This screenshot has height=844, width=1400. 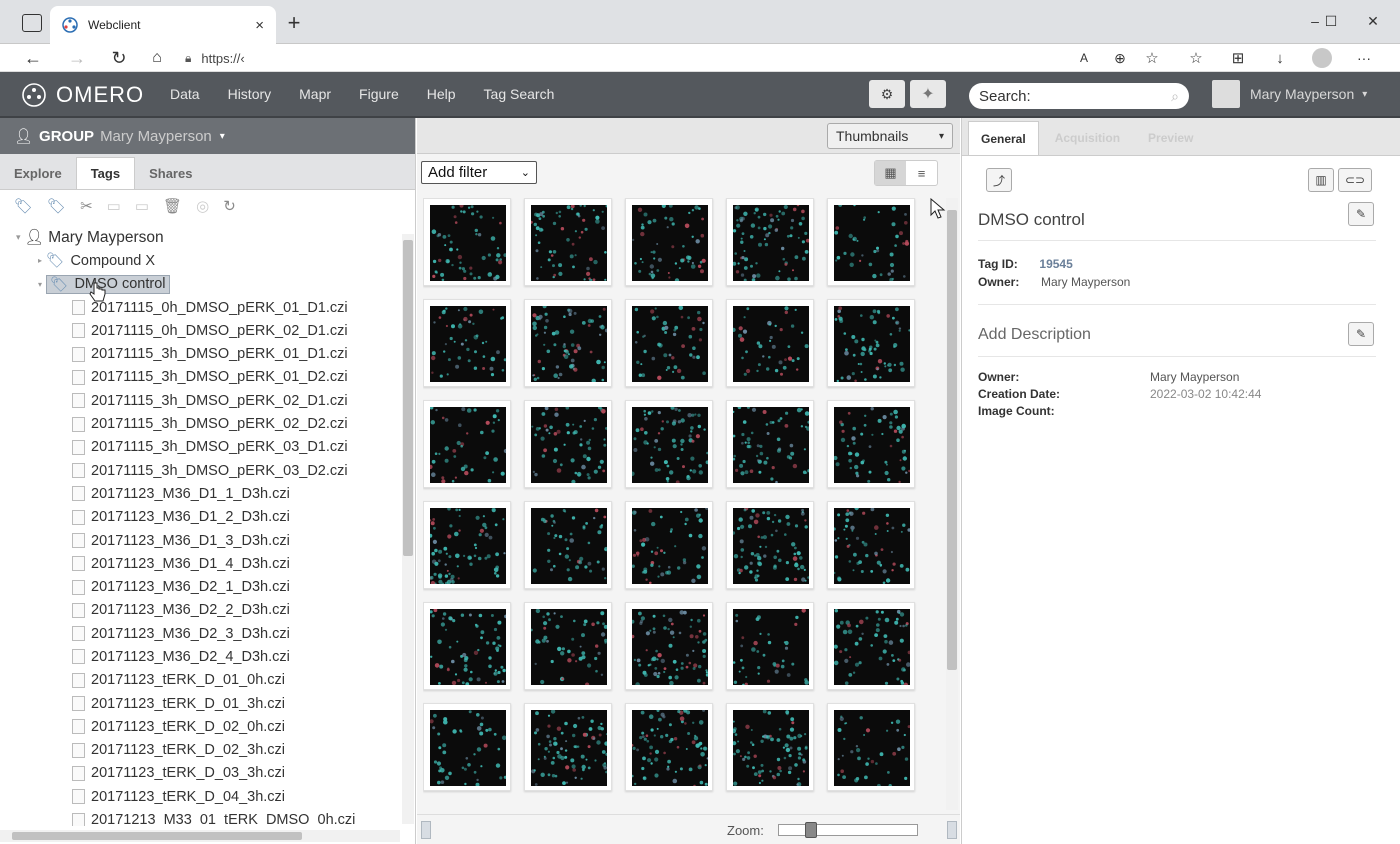 What do you see at coordinates (201, 400) in the screenshot?
I see `tree-file: 20171115_3h_DMSO_pERK_02_D1.czi` at bounding box center [201, 400].